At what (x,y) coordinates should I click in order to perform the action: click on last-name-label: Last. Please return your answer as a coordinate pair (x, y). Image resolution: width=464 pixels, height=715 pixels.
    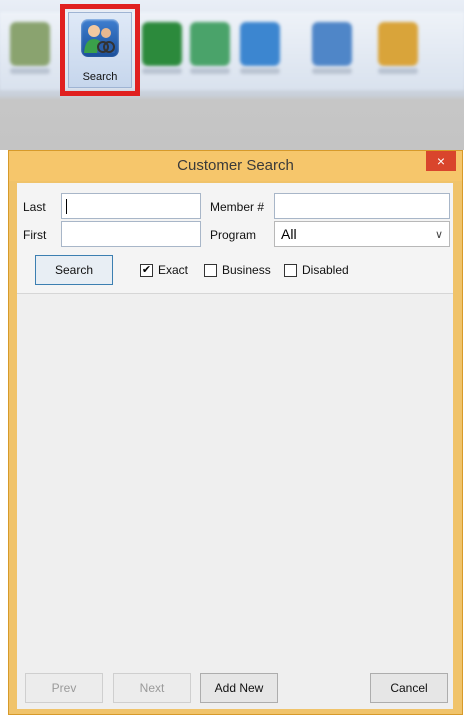
    Looking at the image, I should click on (34, 207).